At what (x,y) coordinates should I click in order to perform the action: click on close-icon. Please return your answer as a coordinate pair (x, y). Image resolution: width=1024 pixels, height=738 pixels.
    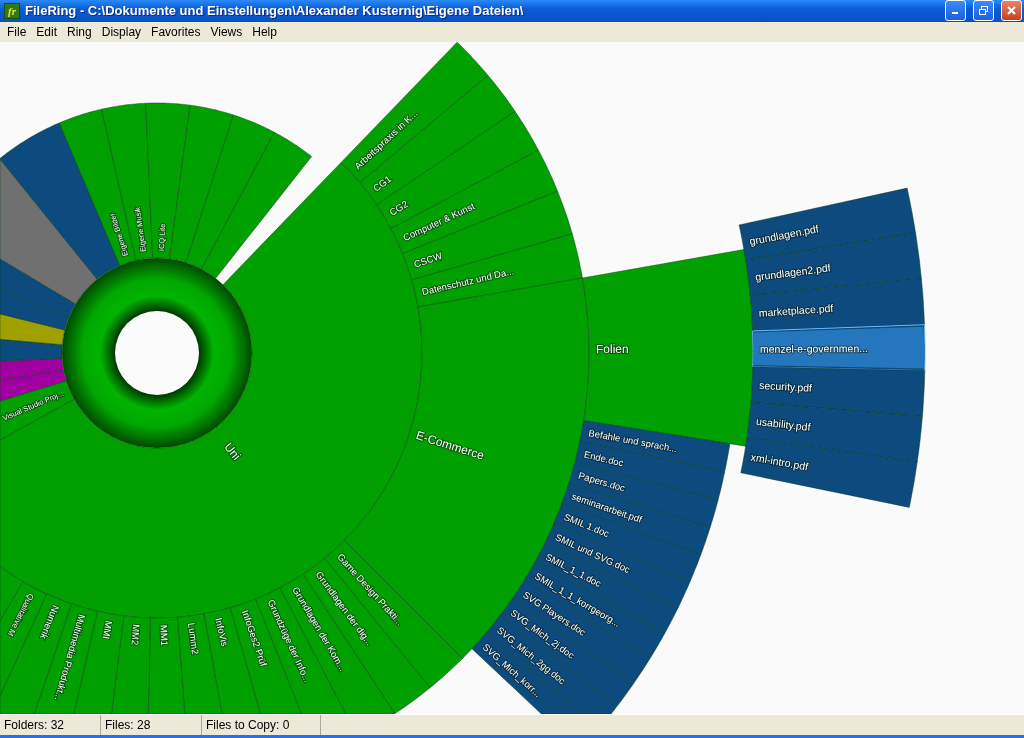
    Looking at the image, I should click on (1011, 11).